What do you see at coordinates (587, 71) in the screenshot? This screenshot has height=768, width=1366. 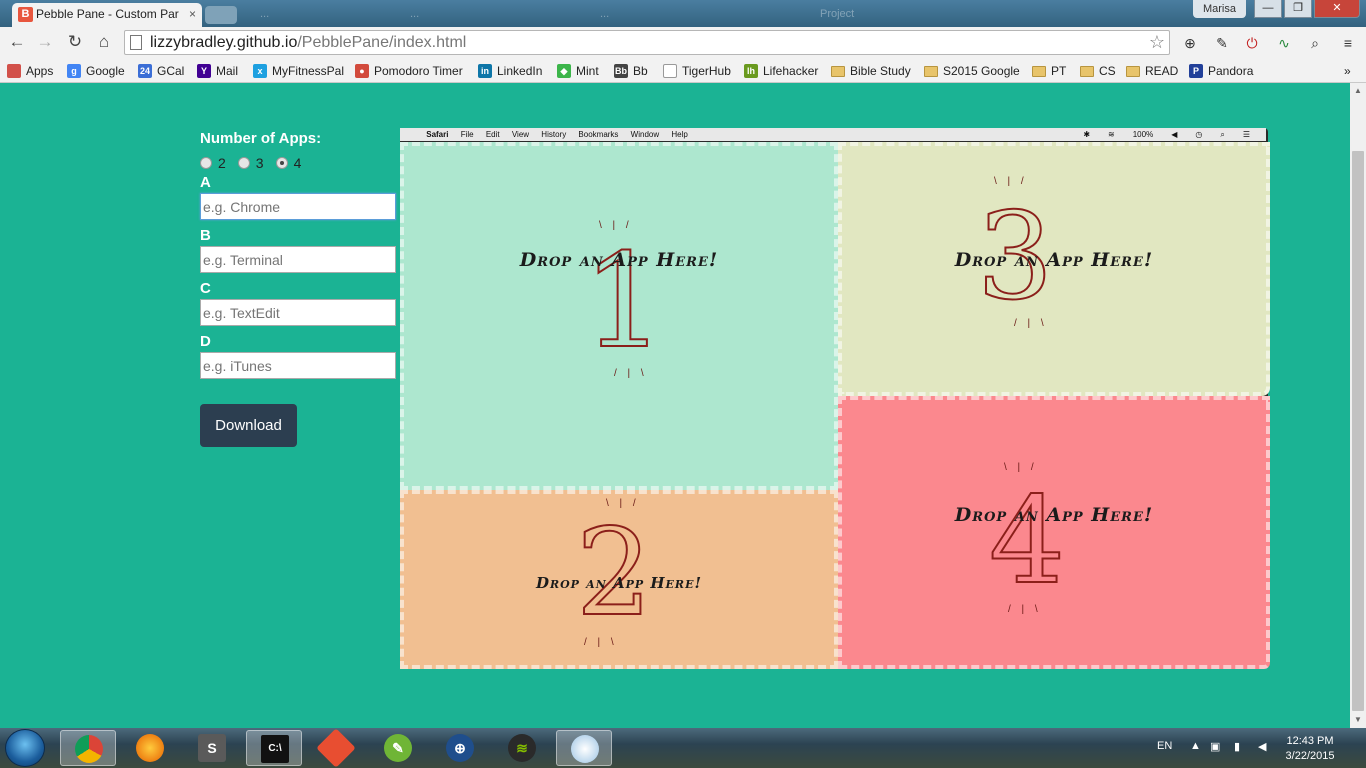 I see `bookmark-label: Mint` at bounding box center [587, 71].